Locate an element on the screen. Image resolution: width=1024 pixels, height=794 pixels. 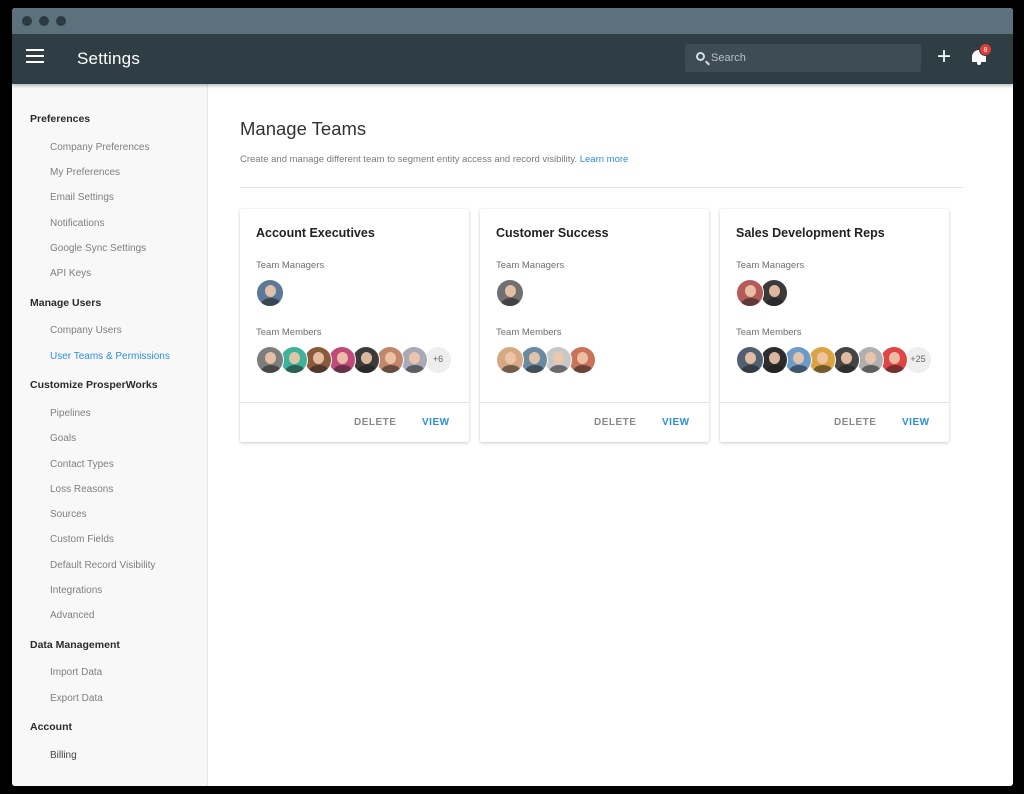
sidebar-section-customize-prosperworks: Customize ProsperWorks is located at coordinates (94, 385).